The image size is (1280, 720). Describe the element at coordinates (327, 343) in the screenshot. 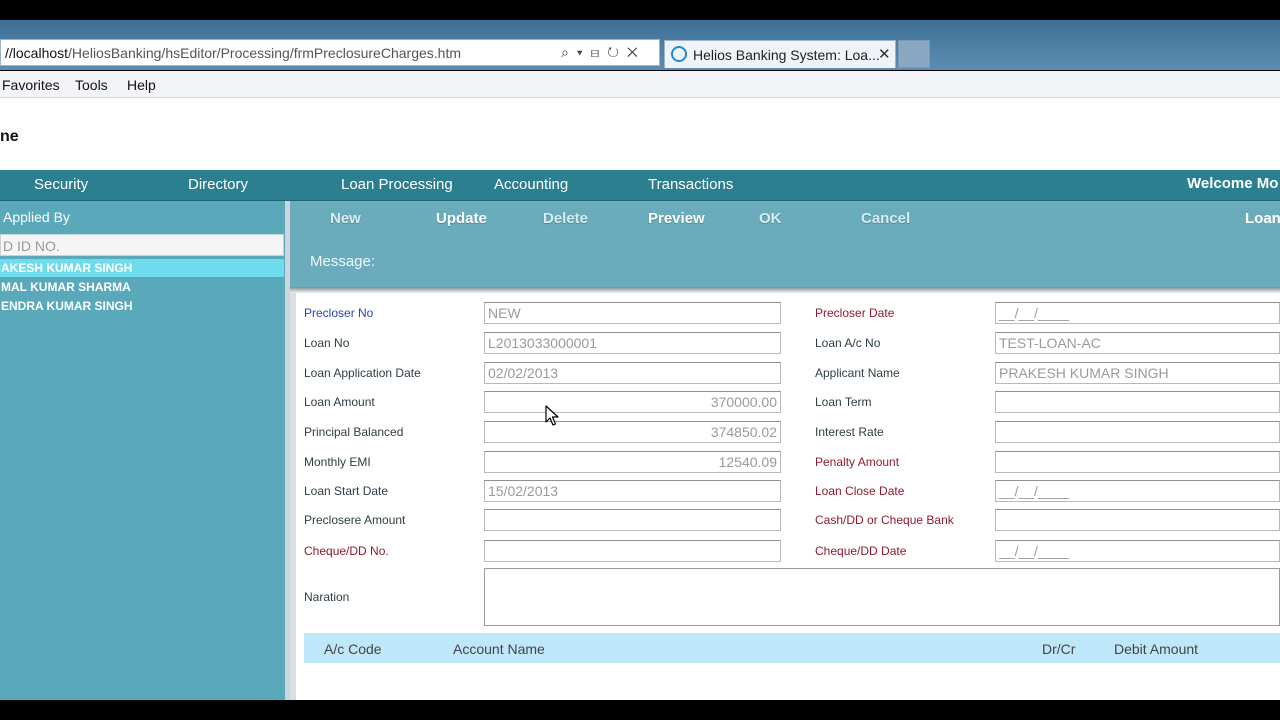

I see `loan-no-label: Loan No` at that location.